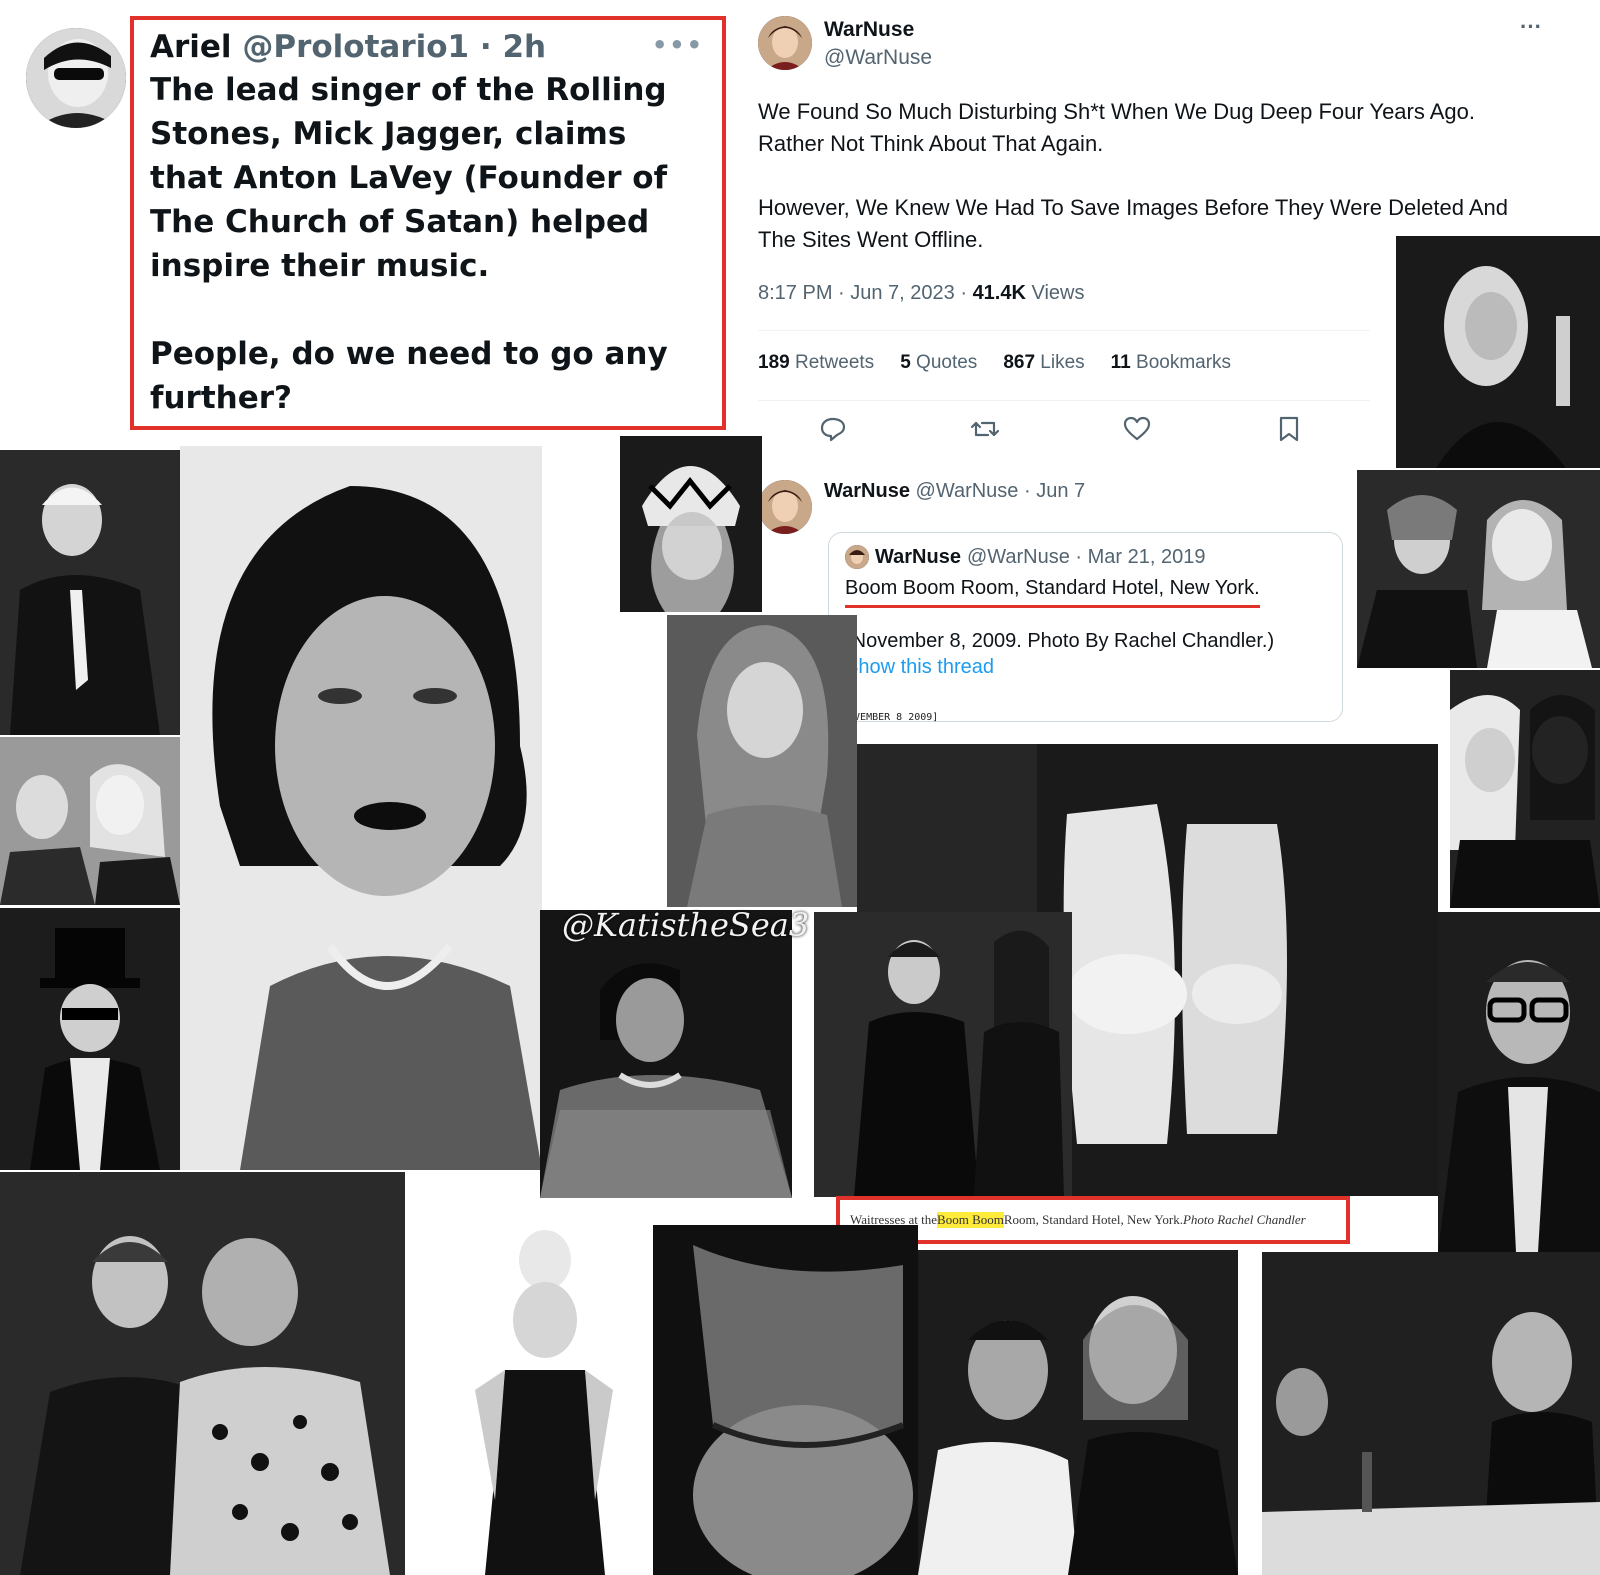 Image resolution: width=1600 pixels, height=1575 pixels. What do you see at coordinates (999, 293) in the screenshot?
I see `views-count: 41.4K` at bounding box center [999, 293].